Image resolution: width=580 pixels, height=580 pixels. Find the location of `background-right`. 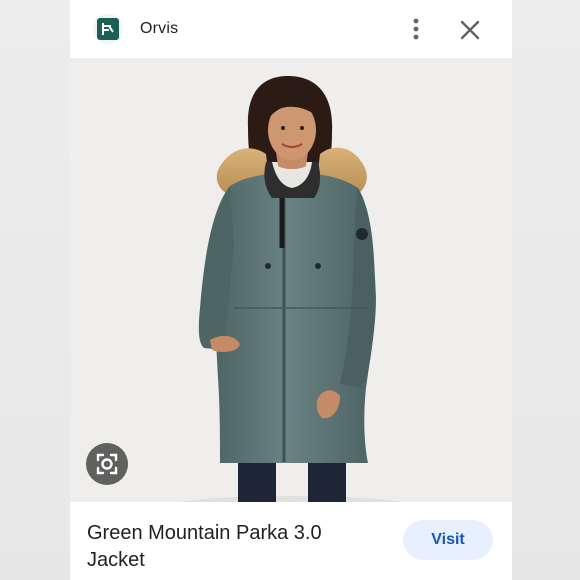

background-right is located at coordinates (546, 290).